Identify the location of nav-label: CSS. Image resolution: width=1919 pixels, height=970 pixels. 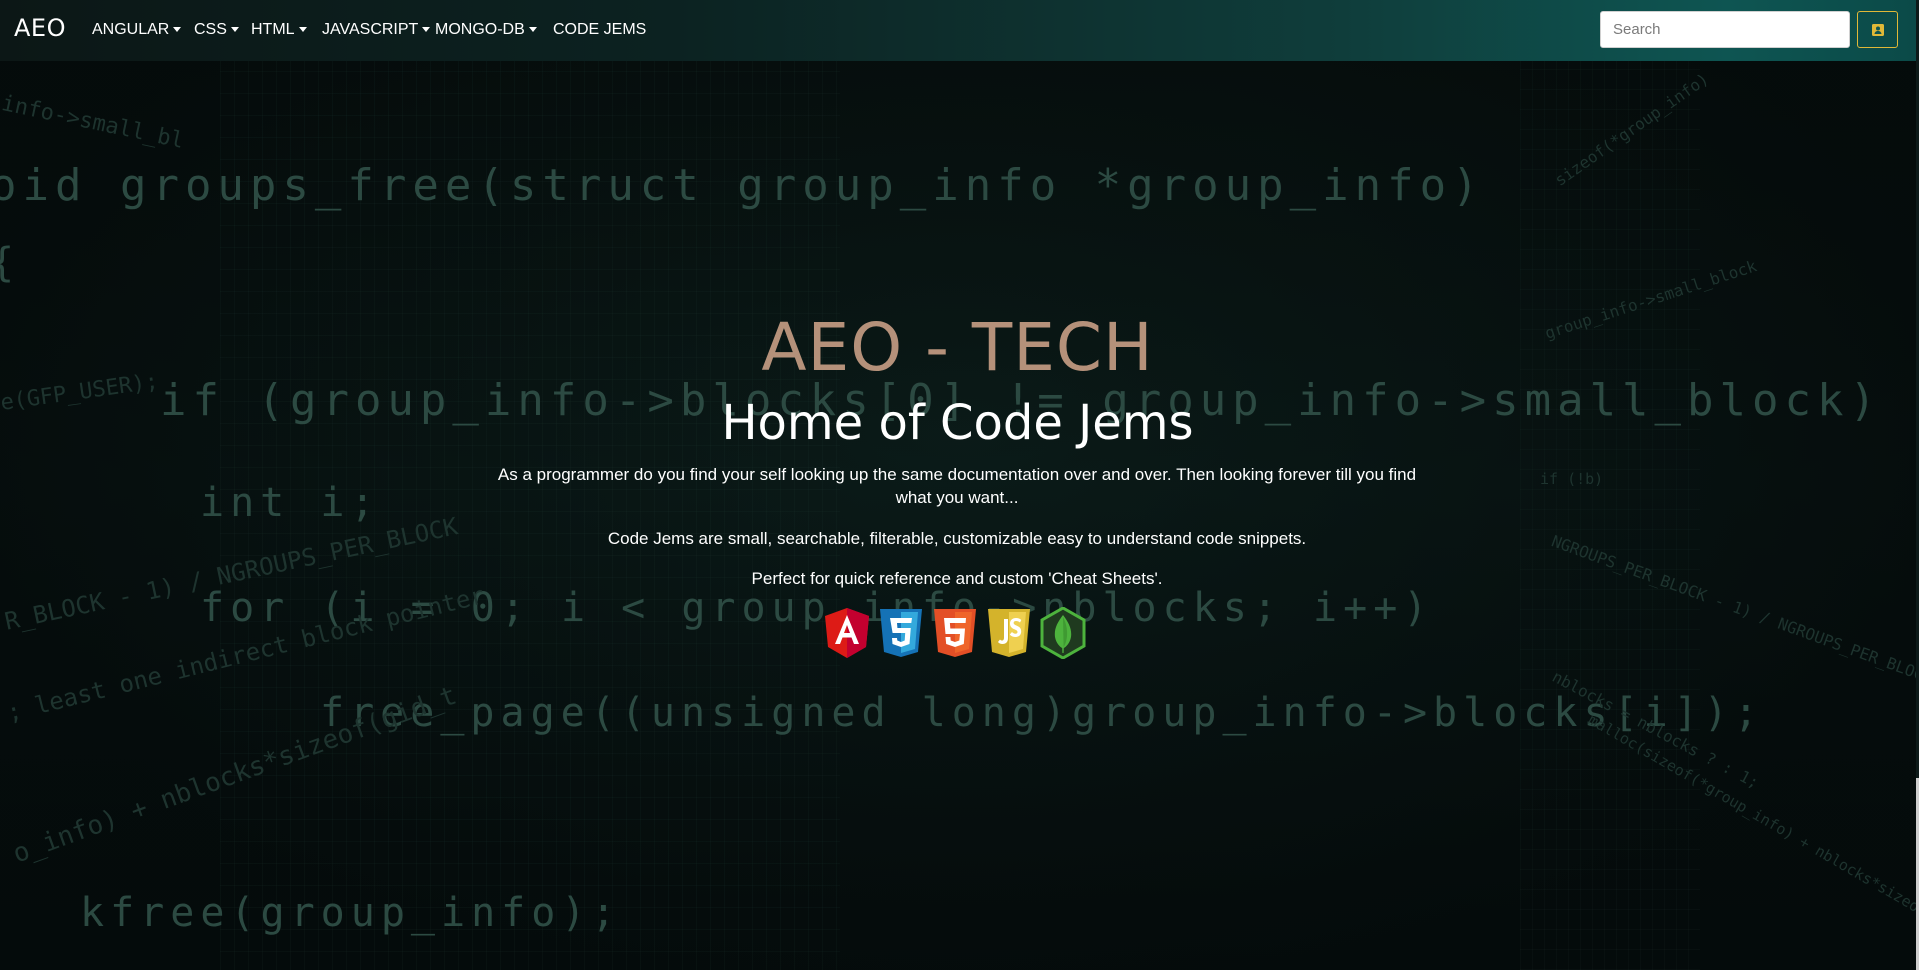
(210, 29).